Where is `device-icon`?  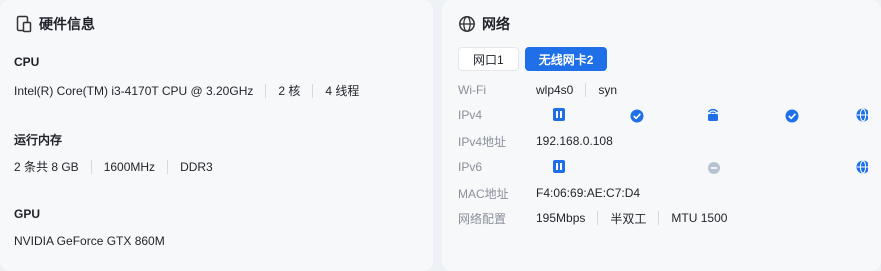
device-icon is located at coordinates (24, 24).